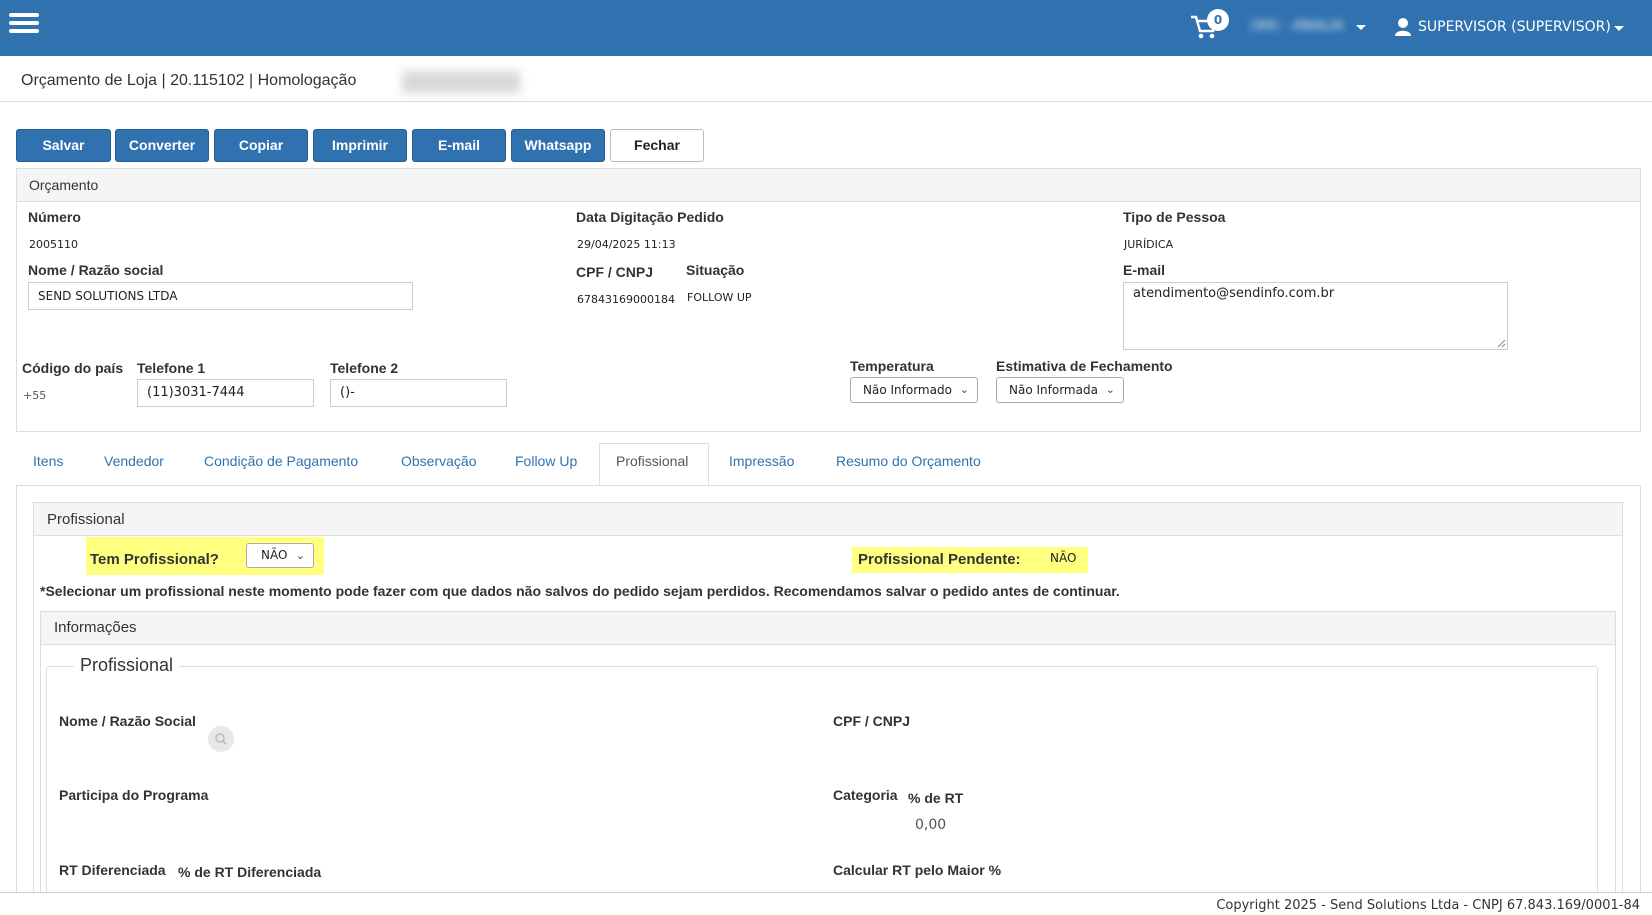  What do you see at coordinates (907, 390) in the screenshot?
I see `temperatura-selected: Não Informado` at bounding box center [907, 390].